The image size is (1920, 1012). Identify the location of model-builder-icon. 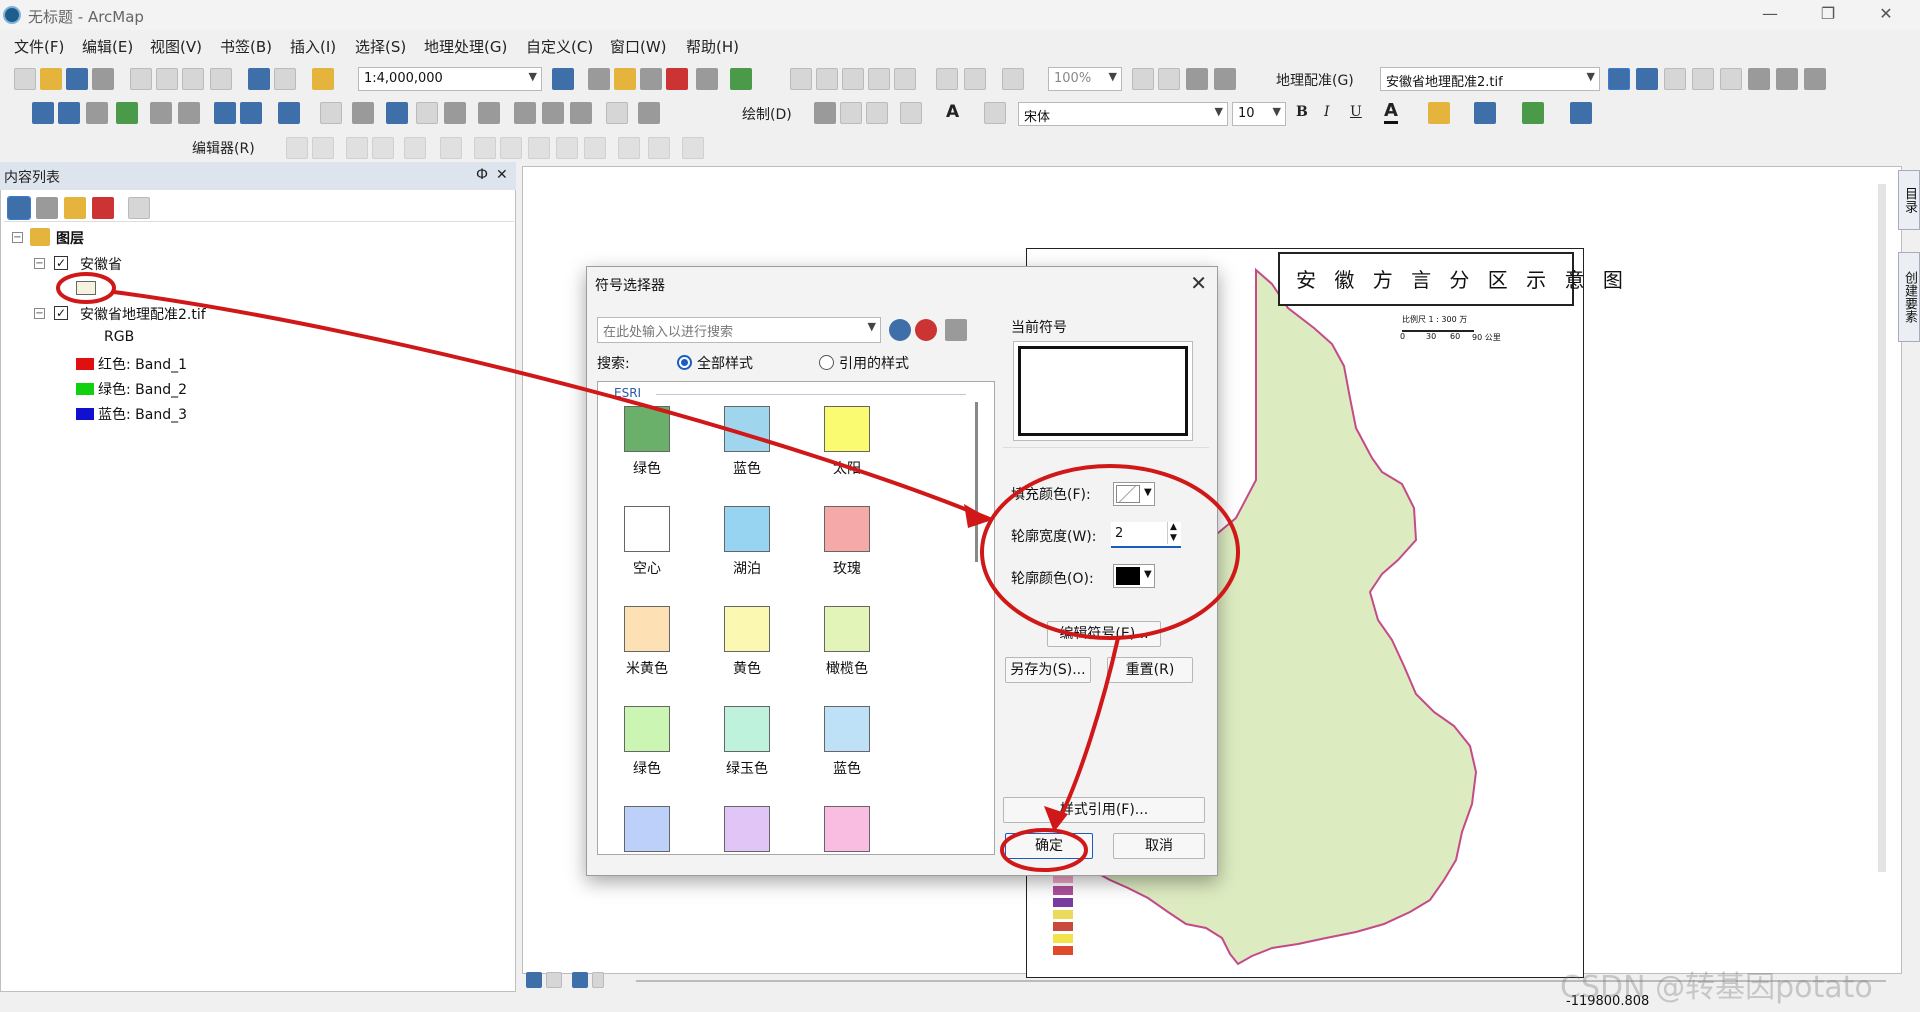
(741, 79).